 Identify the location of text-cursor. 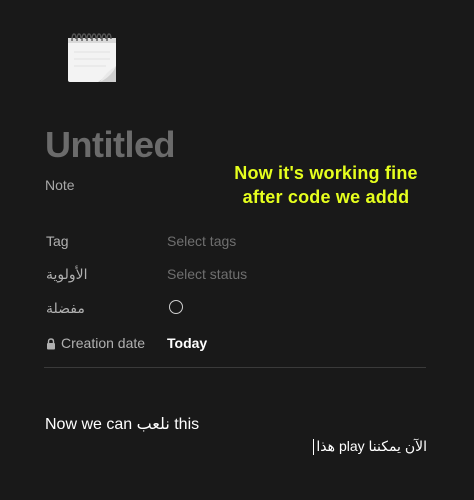
(314, 447).